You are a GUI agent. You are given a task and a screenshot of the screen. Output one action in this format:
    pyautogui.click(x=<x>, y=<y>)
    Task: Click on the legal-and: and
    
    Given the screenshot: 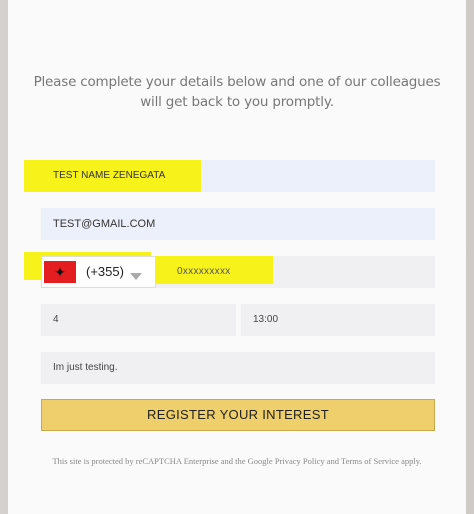 What is the action you would take?
    pyautogui.click(x=333, y=461)
    